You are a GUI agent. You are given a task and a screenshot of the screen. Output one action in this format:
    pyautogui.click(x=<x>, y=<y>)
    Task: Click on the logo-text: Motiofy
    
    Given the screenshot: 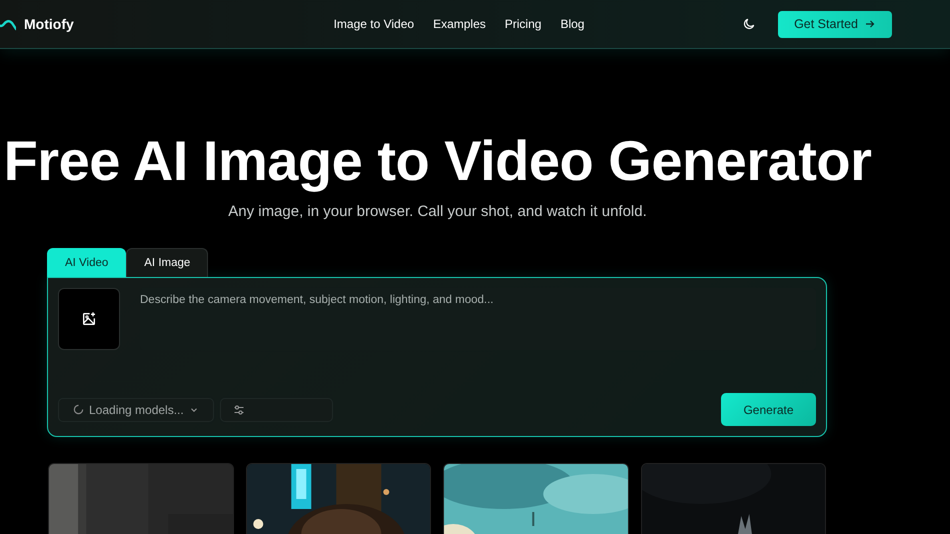 What is the action you would take?
    pyautogui.click(x=49, y=24)
    